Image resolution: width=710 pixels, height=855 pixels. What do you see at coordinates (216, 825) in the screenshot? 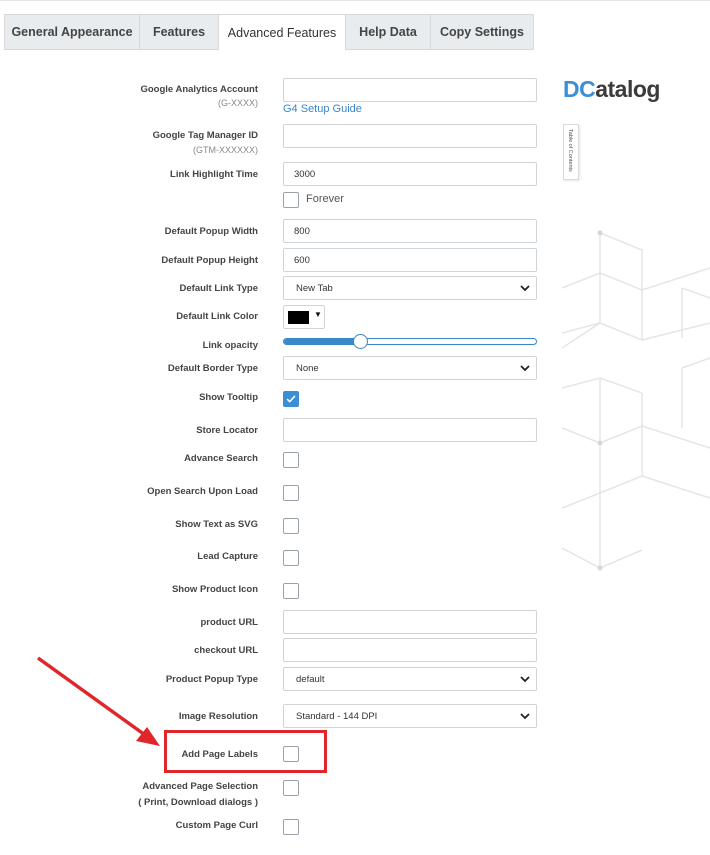
I see `page-curl-label: Custom Page Curl` at bounding box center [216, 825].